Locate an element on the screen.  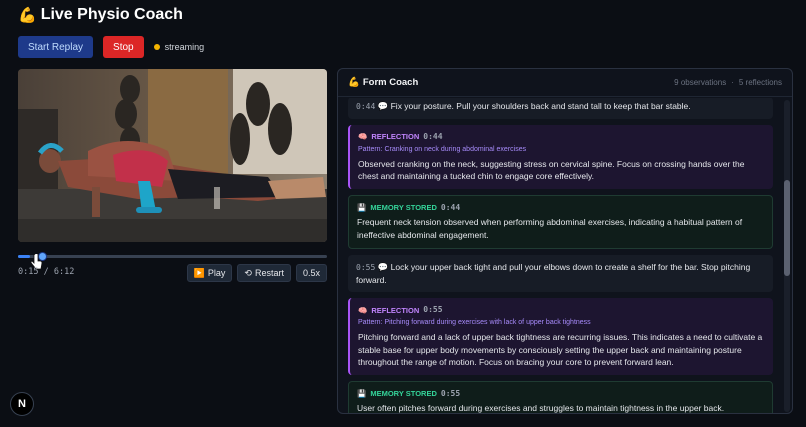
restart-icon: ⟲ is located at coordinates (248, 272).